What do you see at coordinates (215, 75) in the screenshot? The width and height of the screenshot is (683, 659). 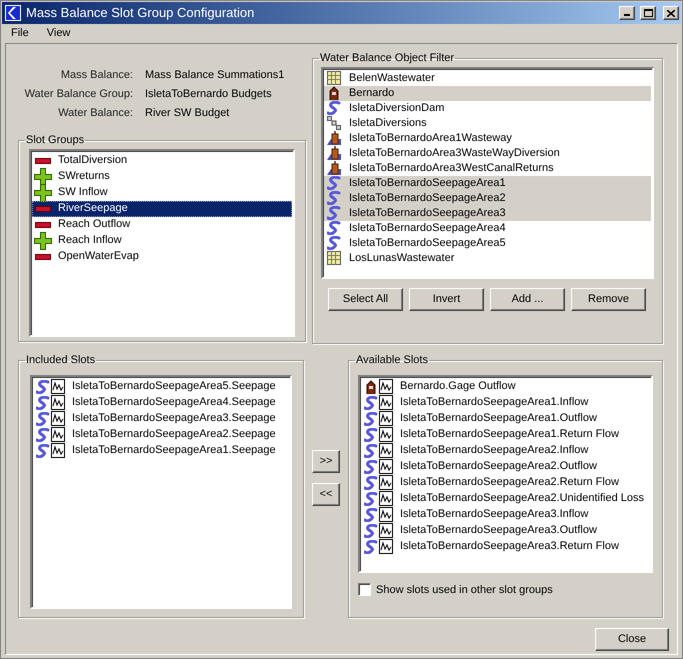 I see `field-value: Mass Balance Summations1` at bounding box center [215, 75].